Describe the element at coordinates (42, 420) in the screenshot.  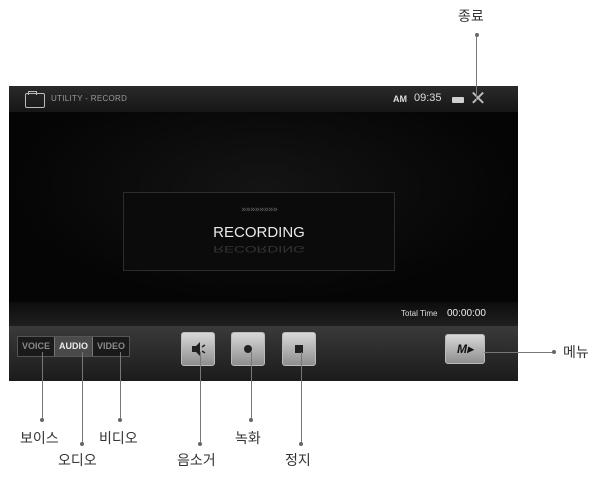
I see `callout-voice-dot` at that location.